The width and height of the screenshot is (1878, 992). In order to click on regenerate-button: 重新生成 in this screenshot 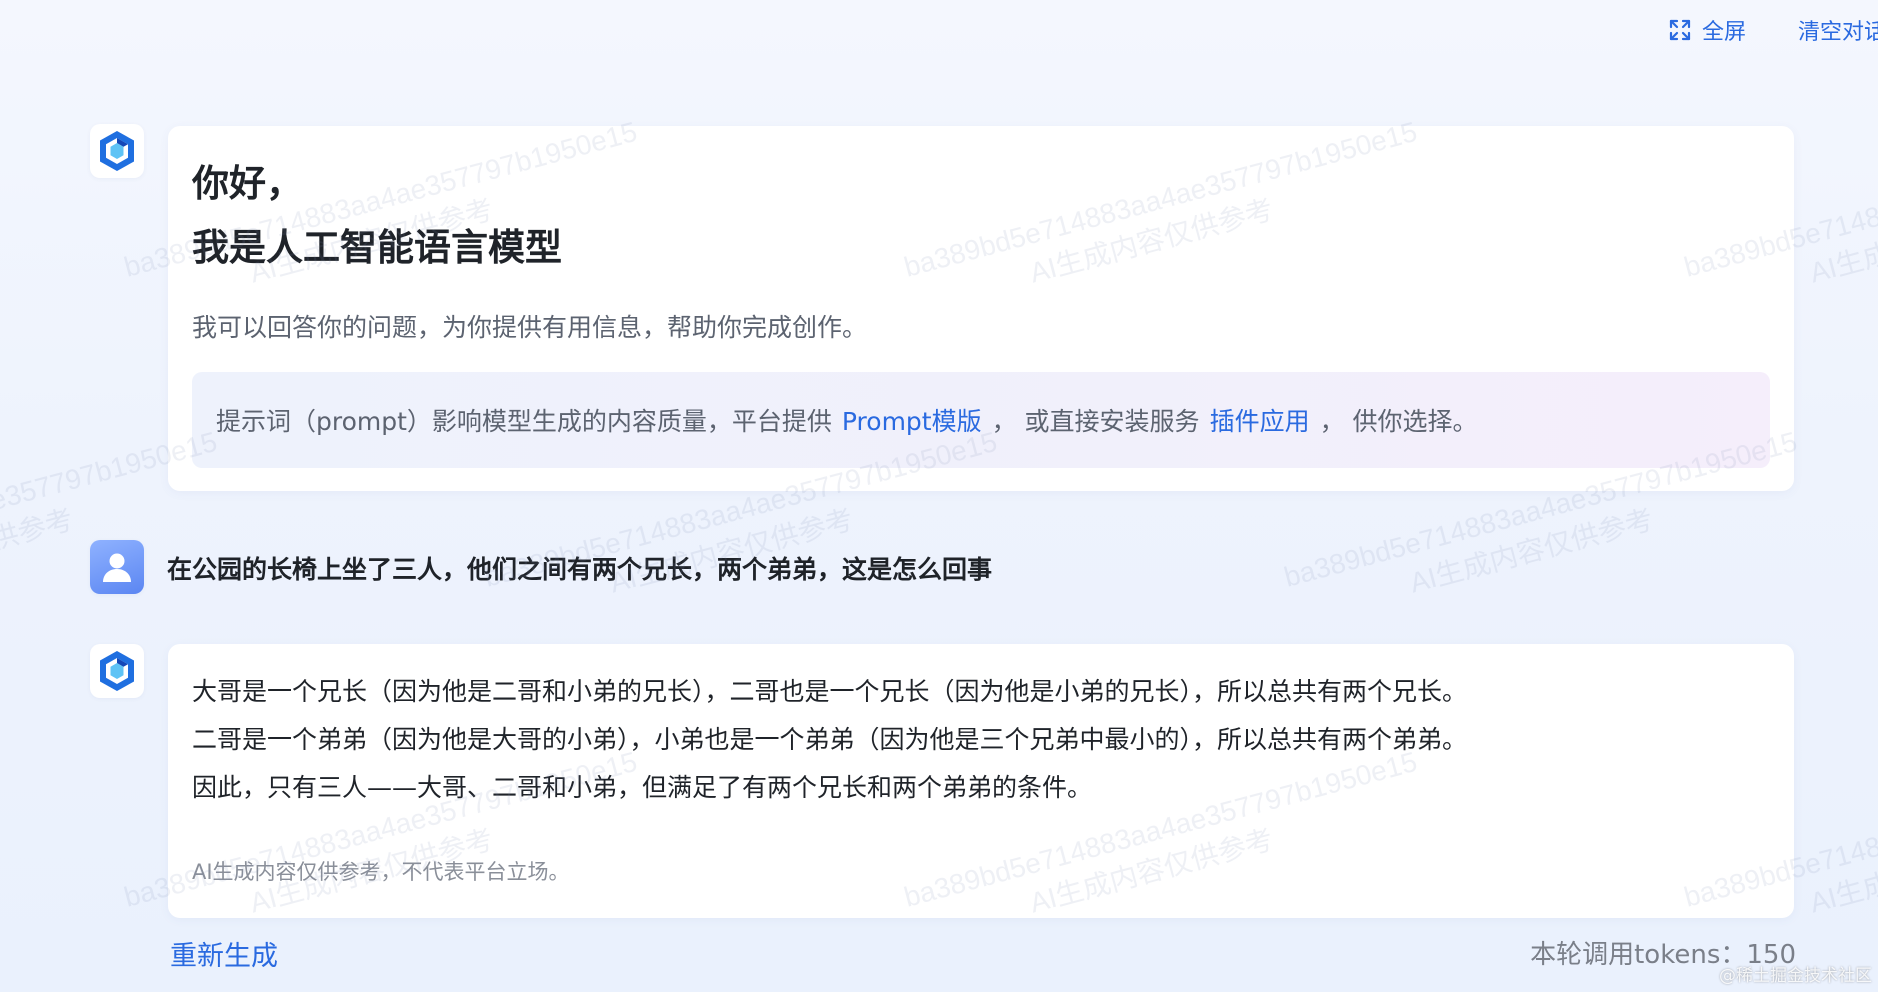, I will do `click(224, 953)`.